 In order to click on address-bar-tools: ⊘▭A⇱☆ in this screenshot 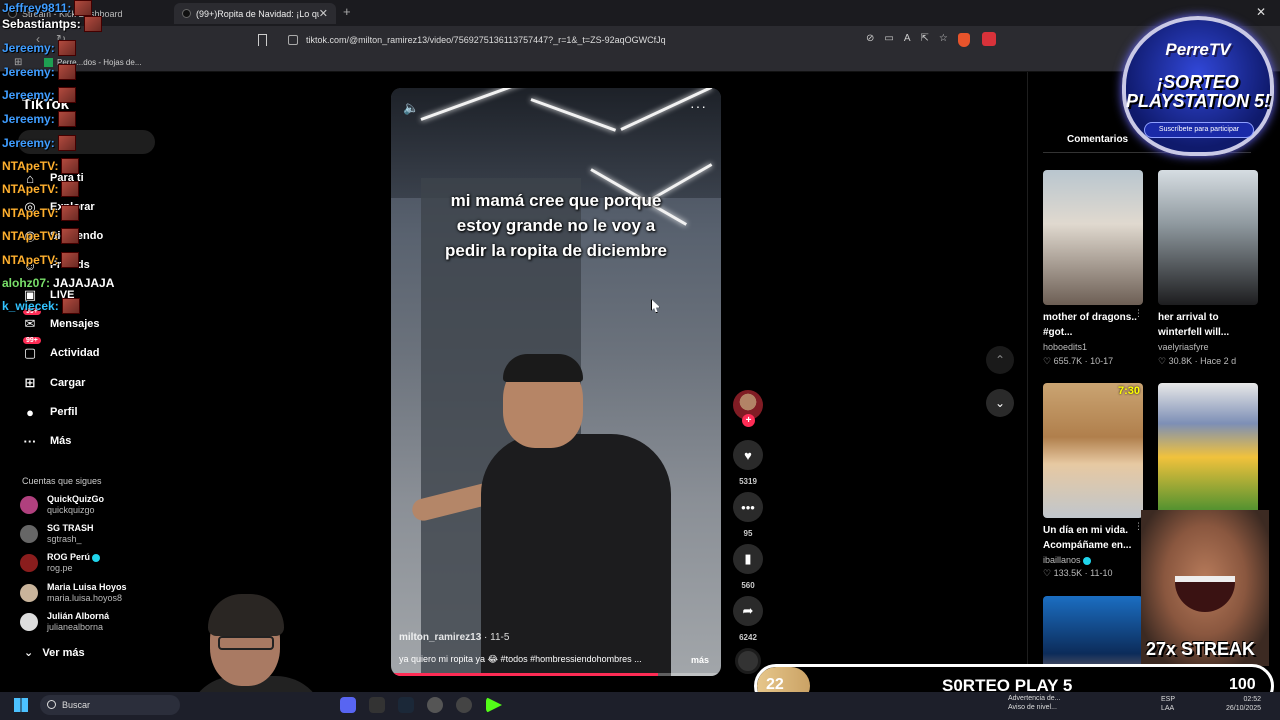, I will do `click(912, 38)`.